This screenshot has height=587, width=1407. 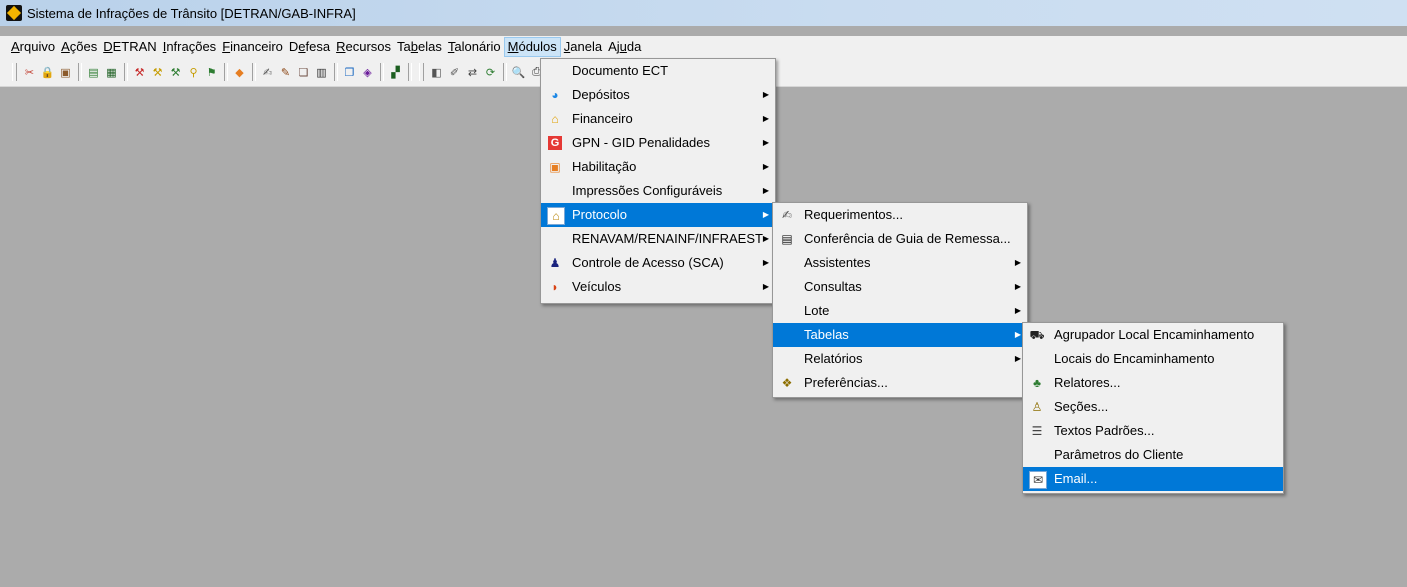 I want to click on email-icon: ✉, so click(x=1038, y=480).